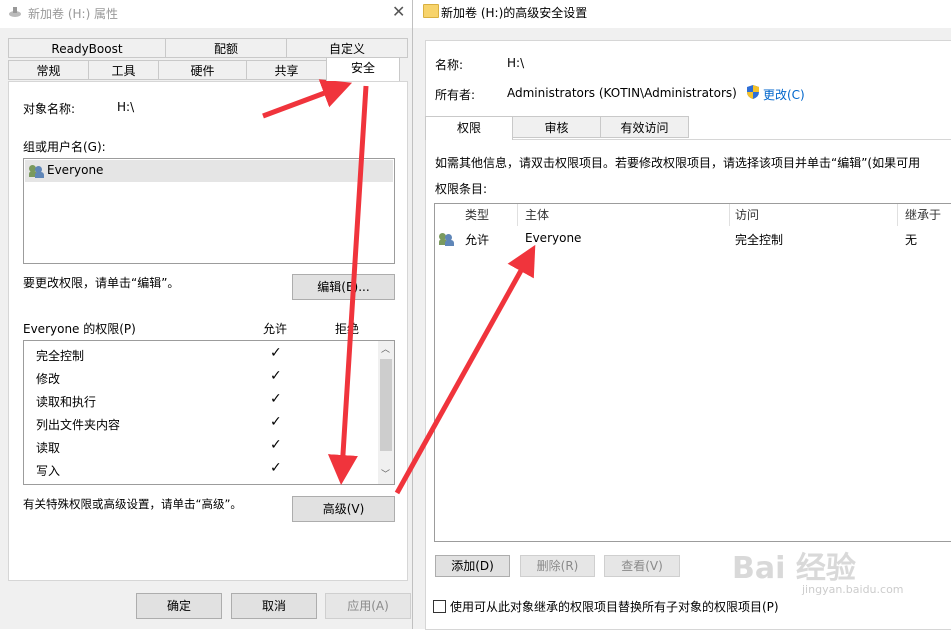 The image size is (951, 630). Describe the element at coordinates (794, 568) in the screenshot. I see `watermark-text: Bai 经验` at that location.